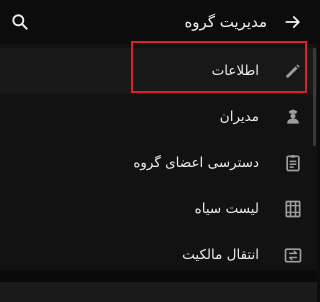  I want to click on page-title: مدیریت گروه, so click(225, 22).